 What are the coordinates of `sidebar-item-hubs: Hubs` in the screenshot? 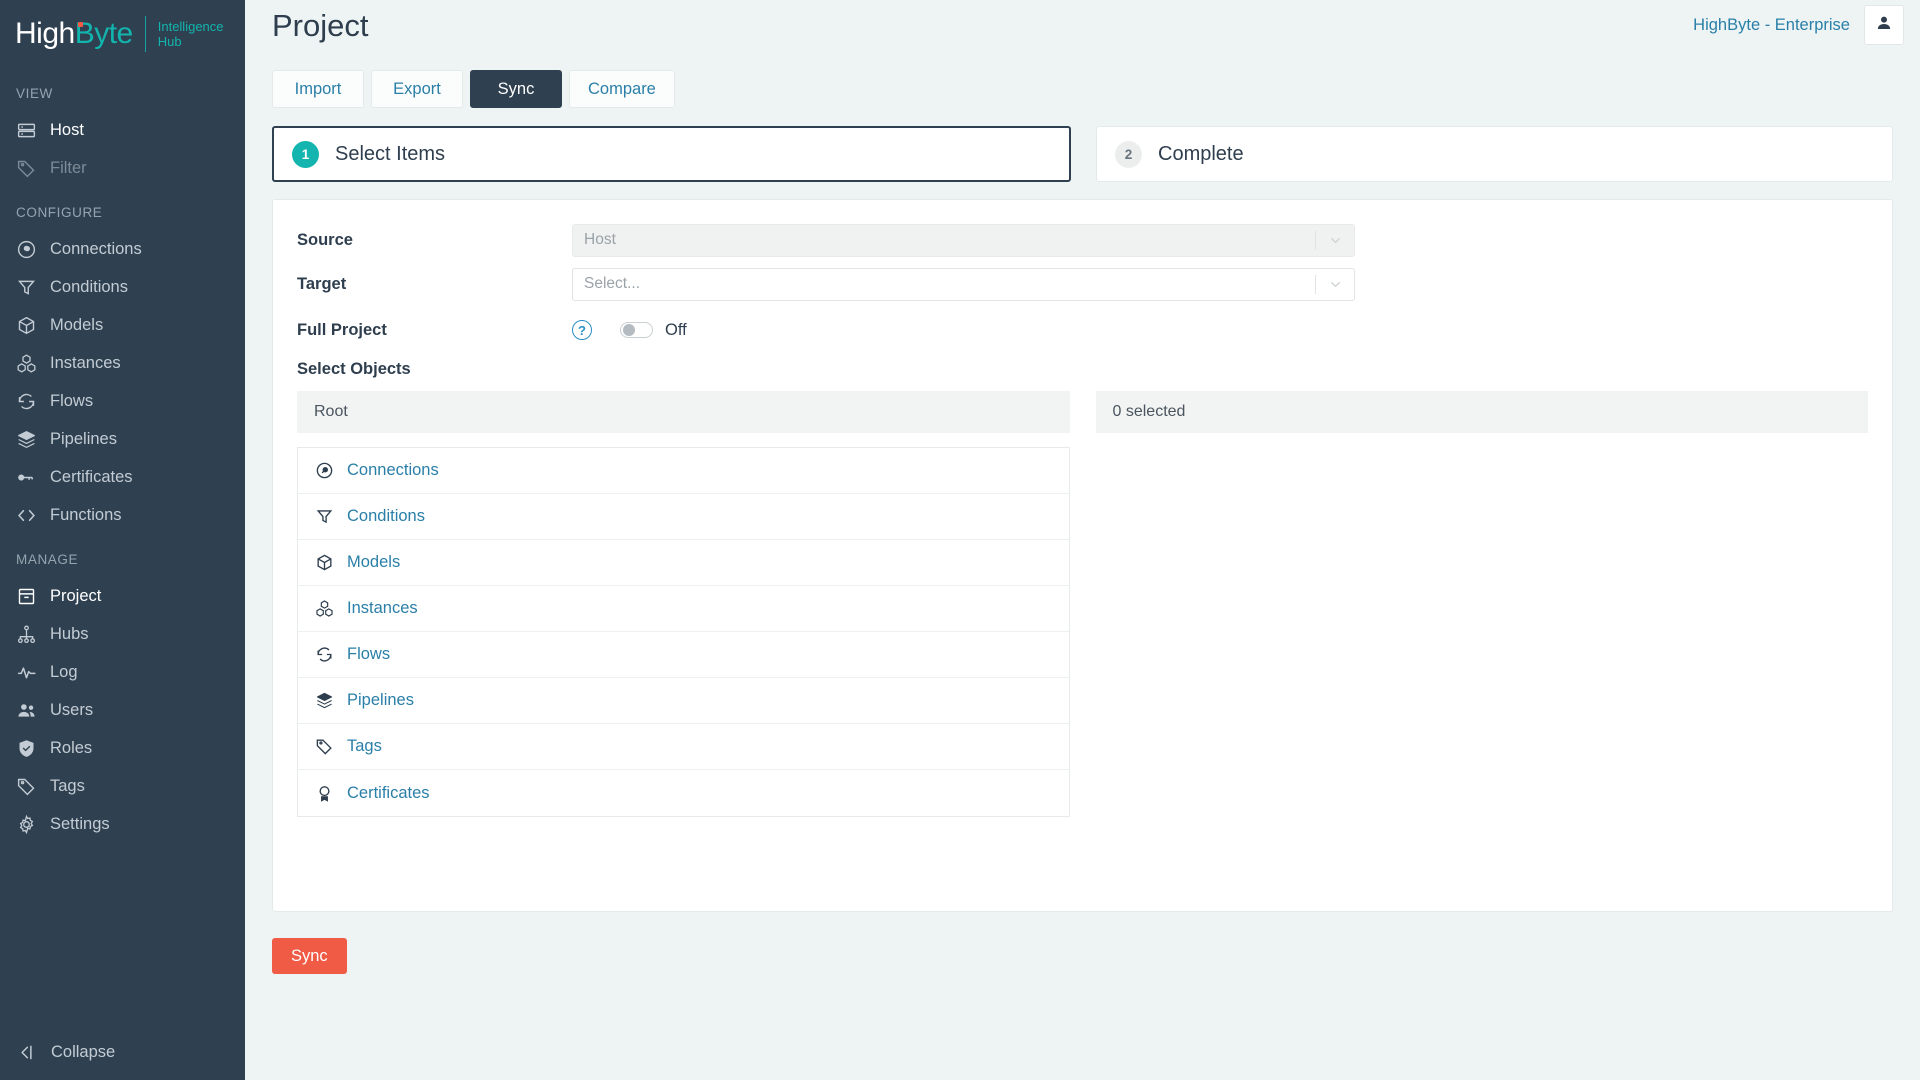 It's located at (122, 634).